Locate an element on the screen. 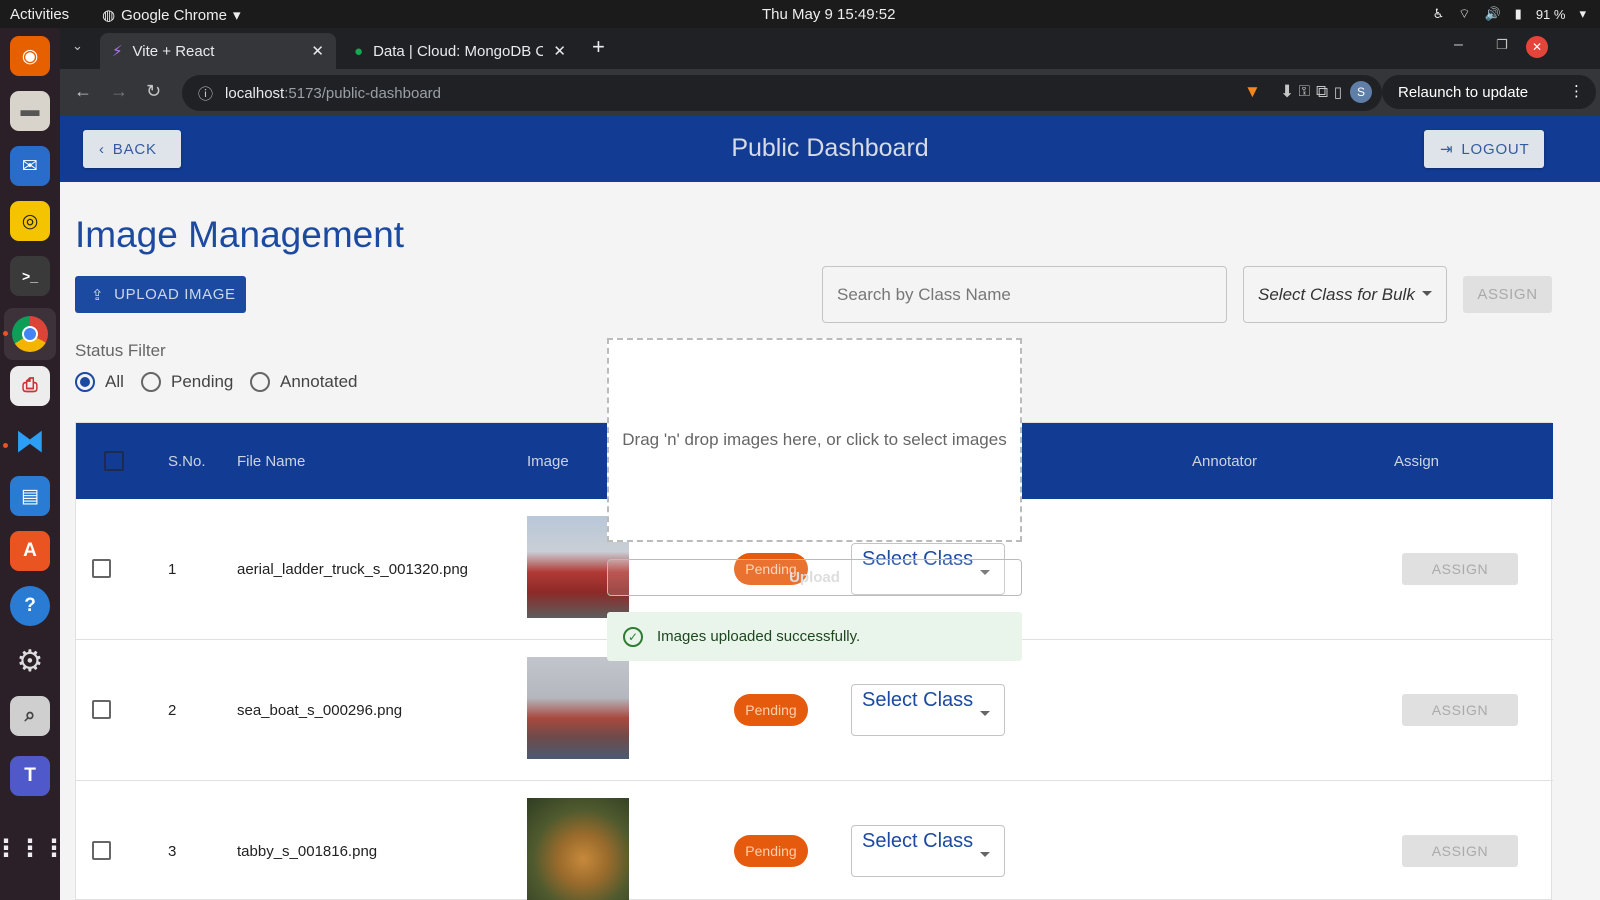 Image resolution: width=1600 pixels, height=900 pixels. restore-icon: ❐ is located at coordinates (1502, 45).